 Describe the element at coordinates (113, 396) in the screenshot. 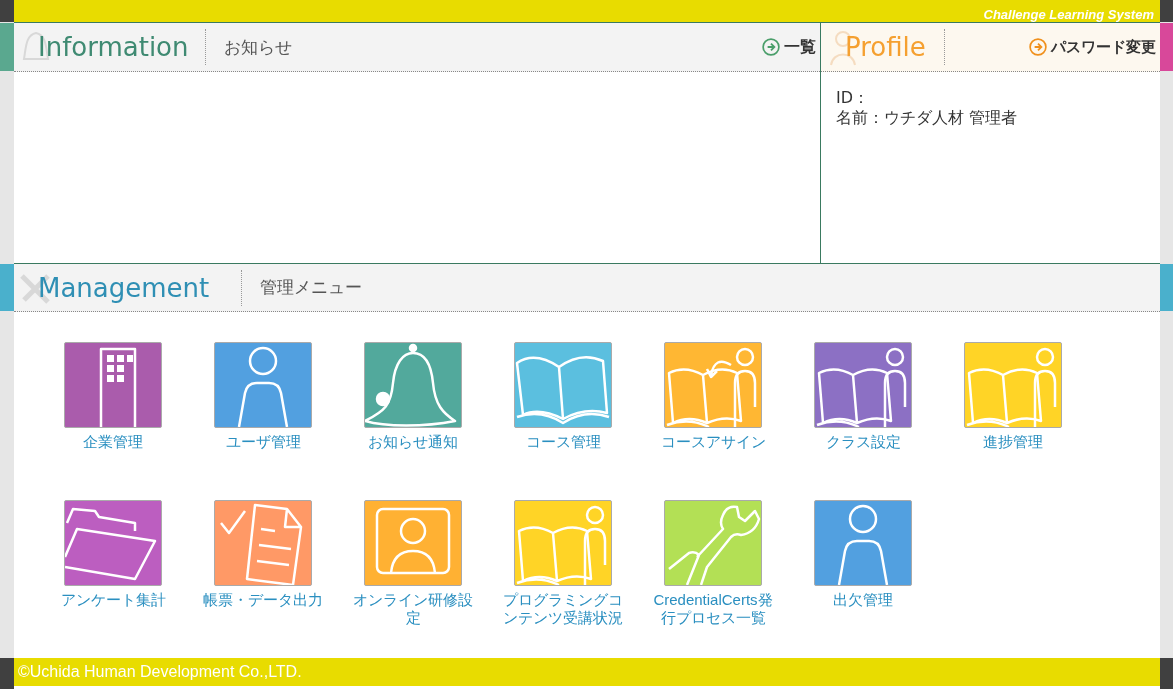

I see `menu-tile: 企業管理` at that location.